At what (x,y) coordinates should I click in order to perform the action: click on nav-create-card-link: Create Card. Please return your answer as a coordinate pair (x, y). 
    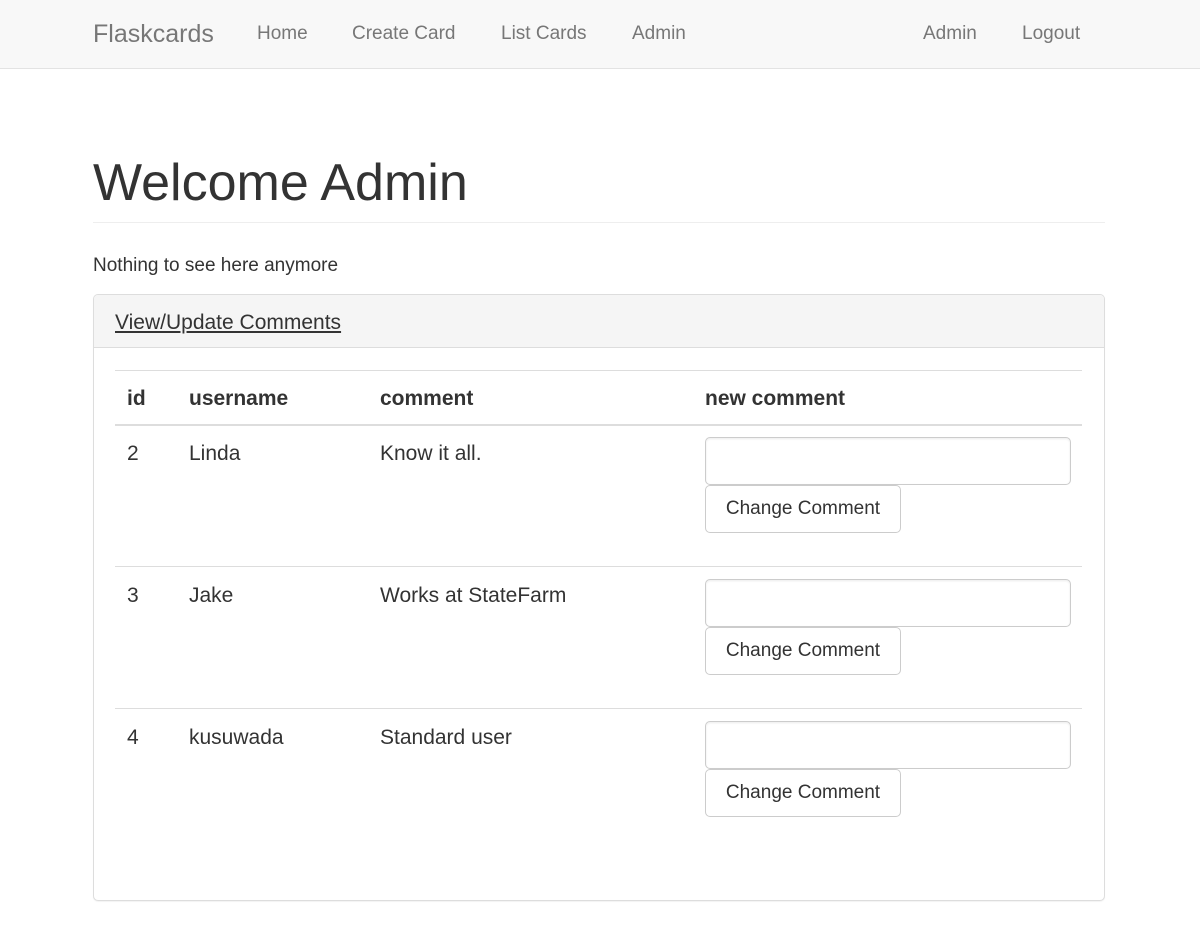
    Looking at the image, I should click on (404, 34).